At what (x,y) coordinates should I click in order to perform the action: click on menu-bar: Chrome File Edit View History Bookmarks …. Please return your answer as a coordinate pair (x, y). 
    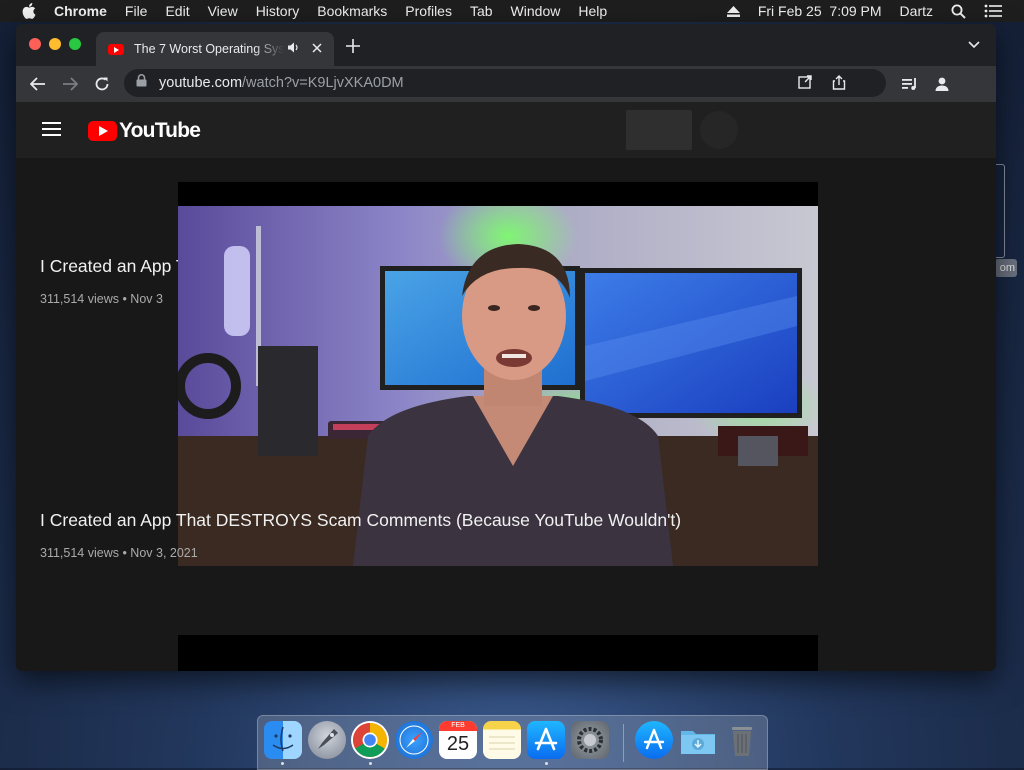
    Looking at the image, I should click on (512, 11).